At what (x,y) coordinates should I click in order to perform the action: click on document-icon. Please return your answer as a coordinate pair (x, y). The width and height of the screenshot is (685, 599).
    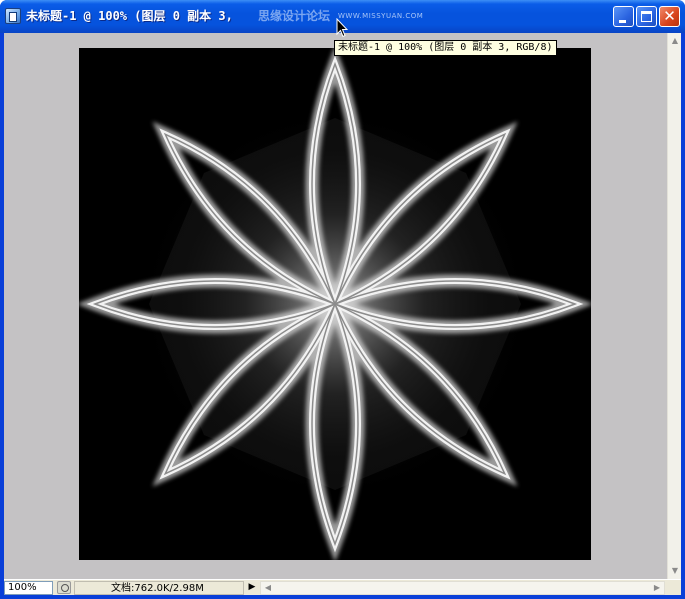
    Looking at the image, I should click on (13, 16).